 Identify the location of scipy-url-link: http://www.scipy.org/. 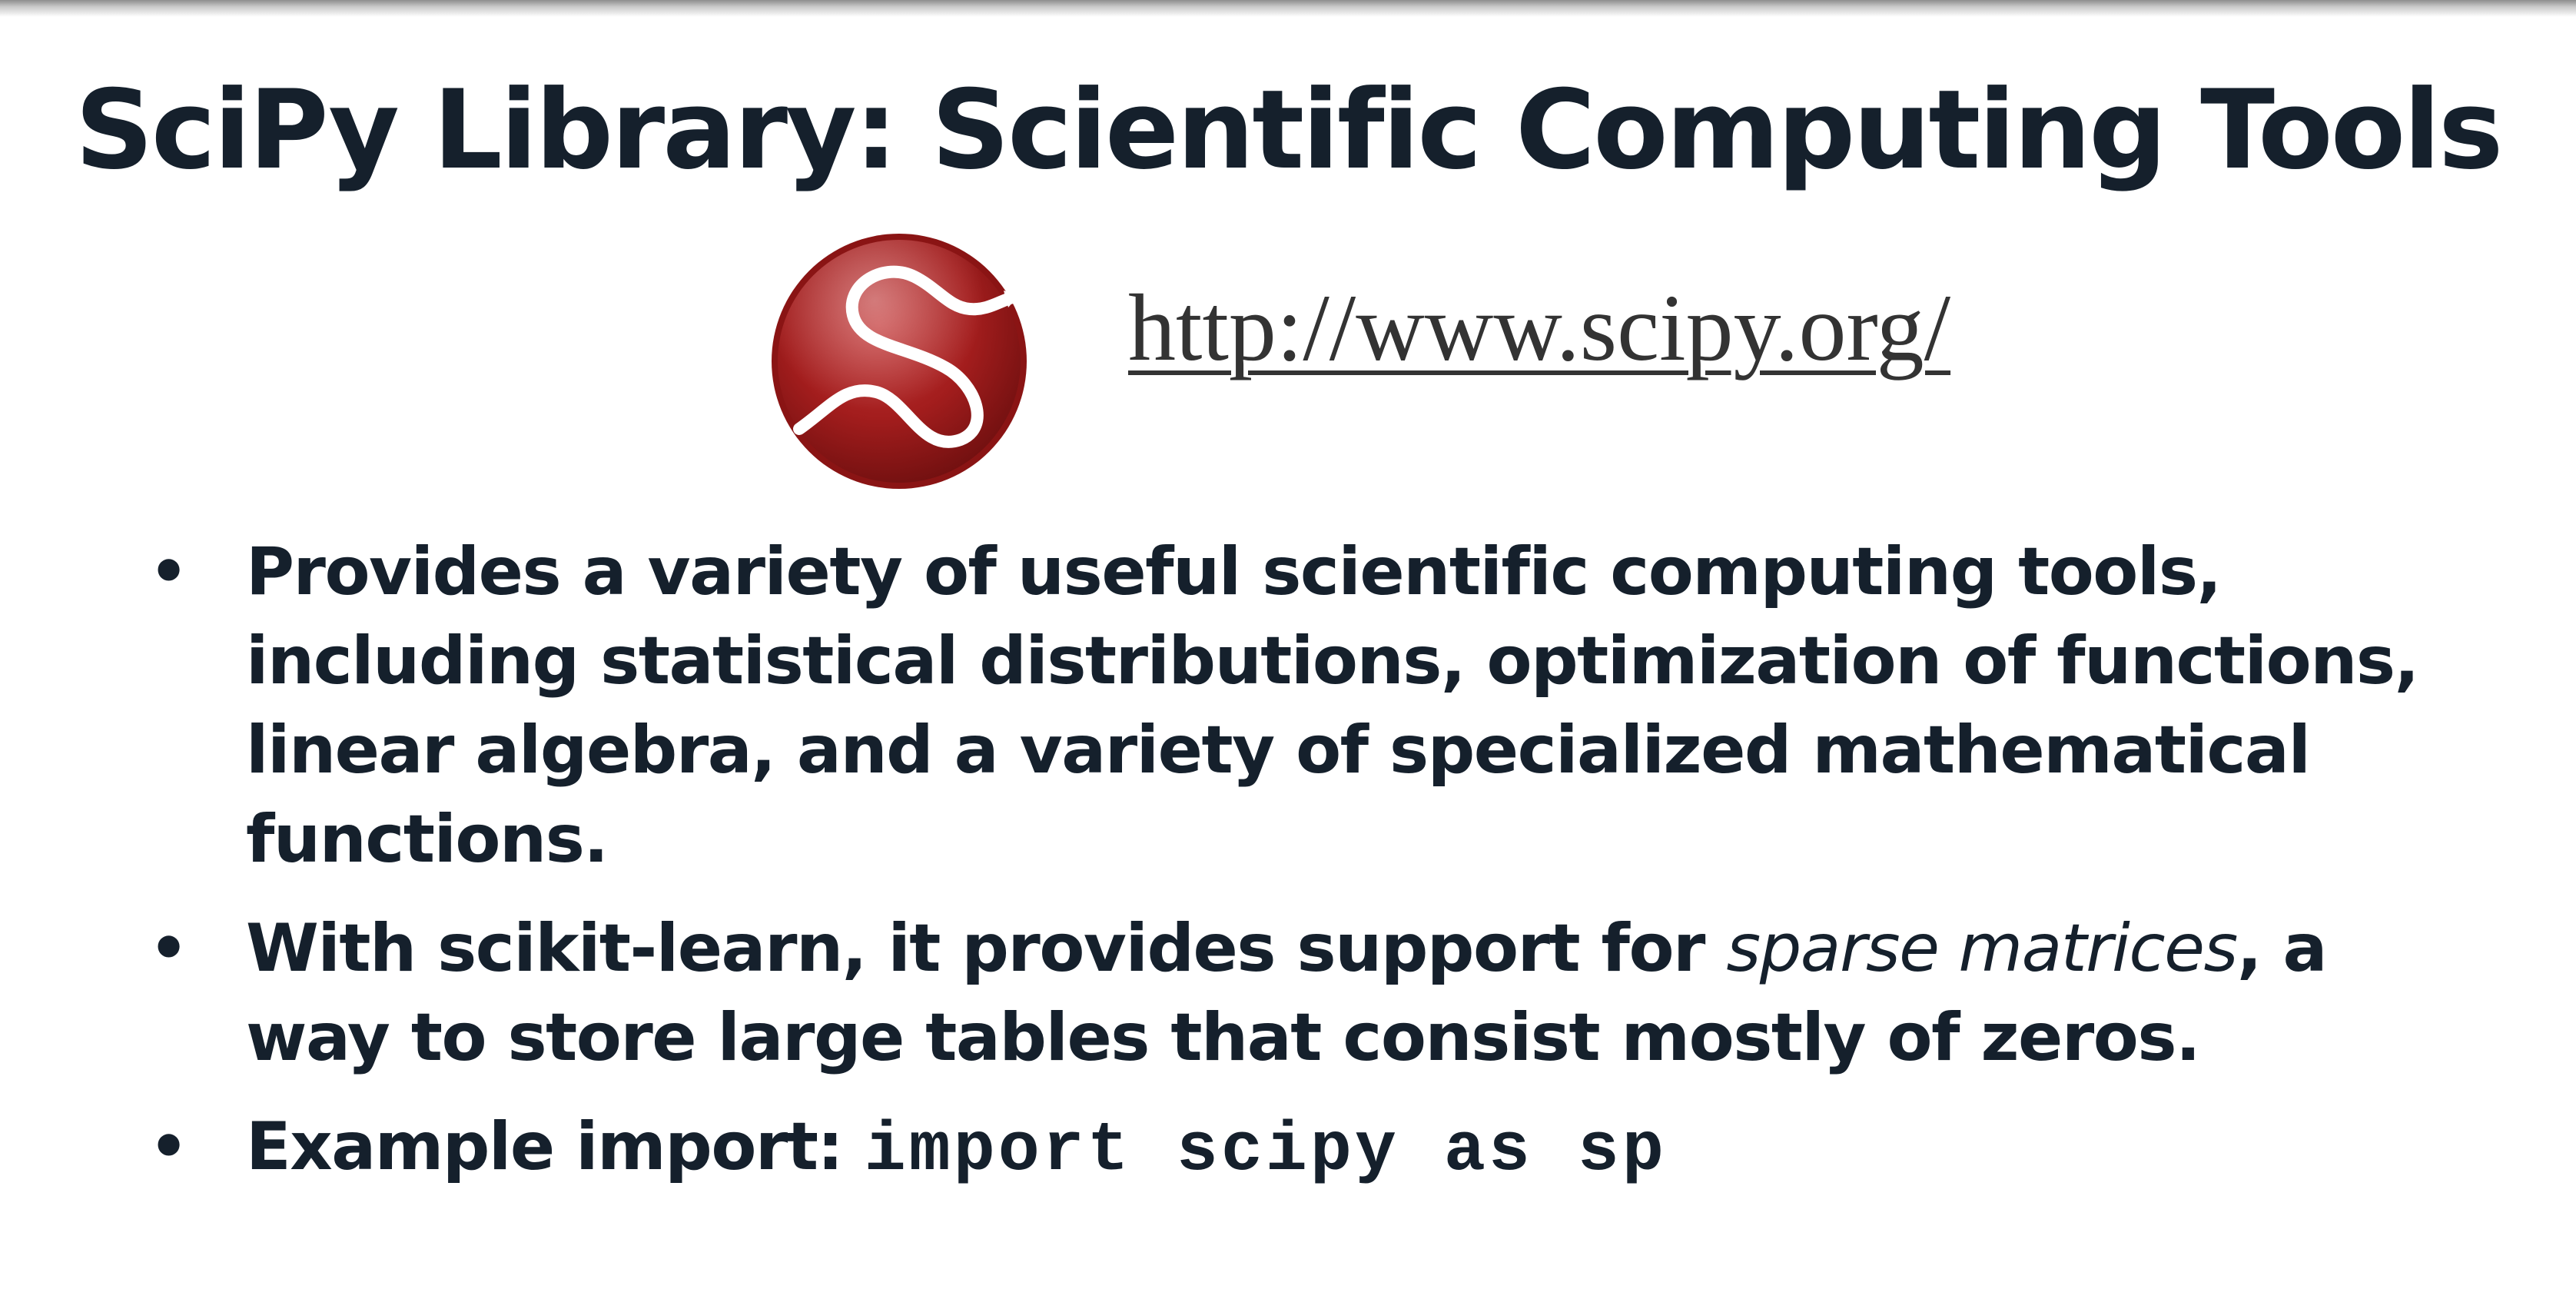
(1539, 328).